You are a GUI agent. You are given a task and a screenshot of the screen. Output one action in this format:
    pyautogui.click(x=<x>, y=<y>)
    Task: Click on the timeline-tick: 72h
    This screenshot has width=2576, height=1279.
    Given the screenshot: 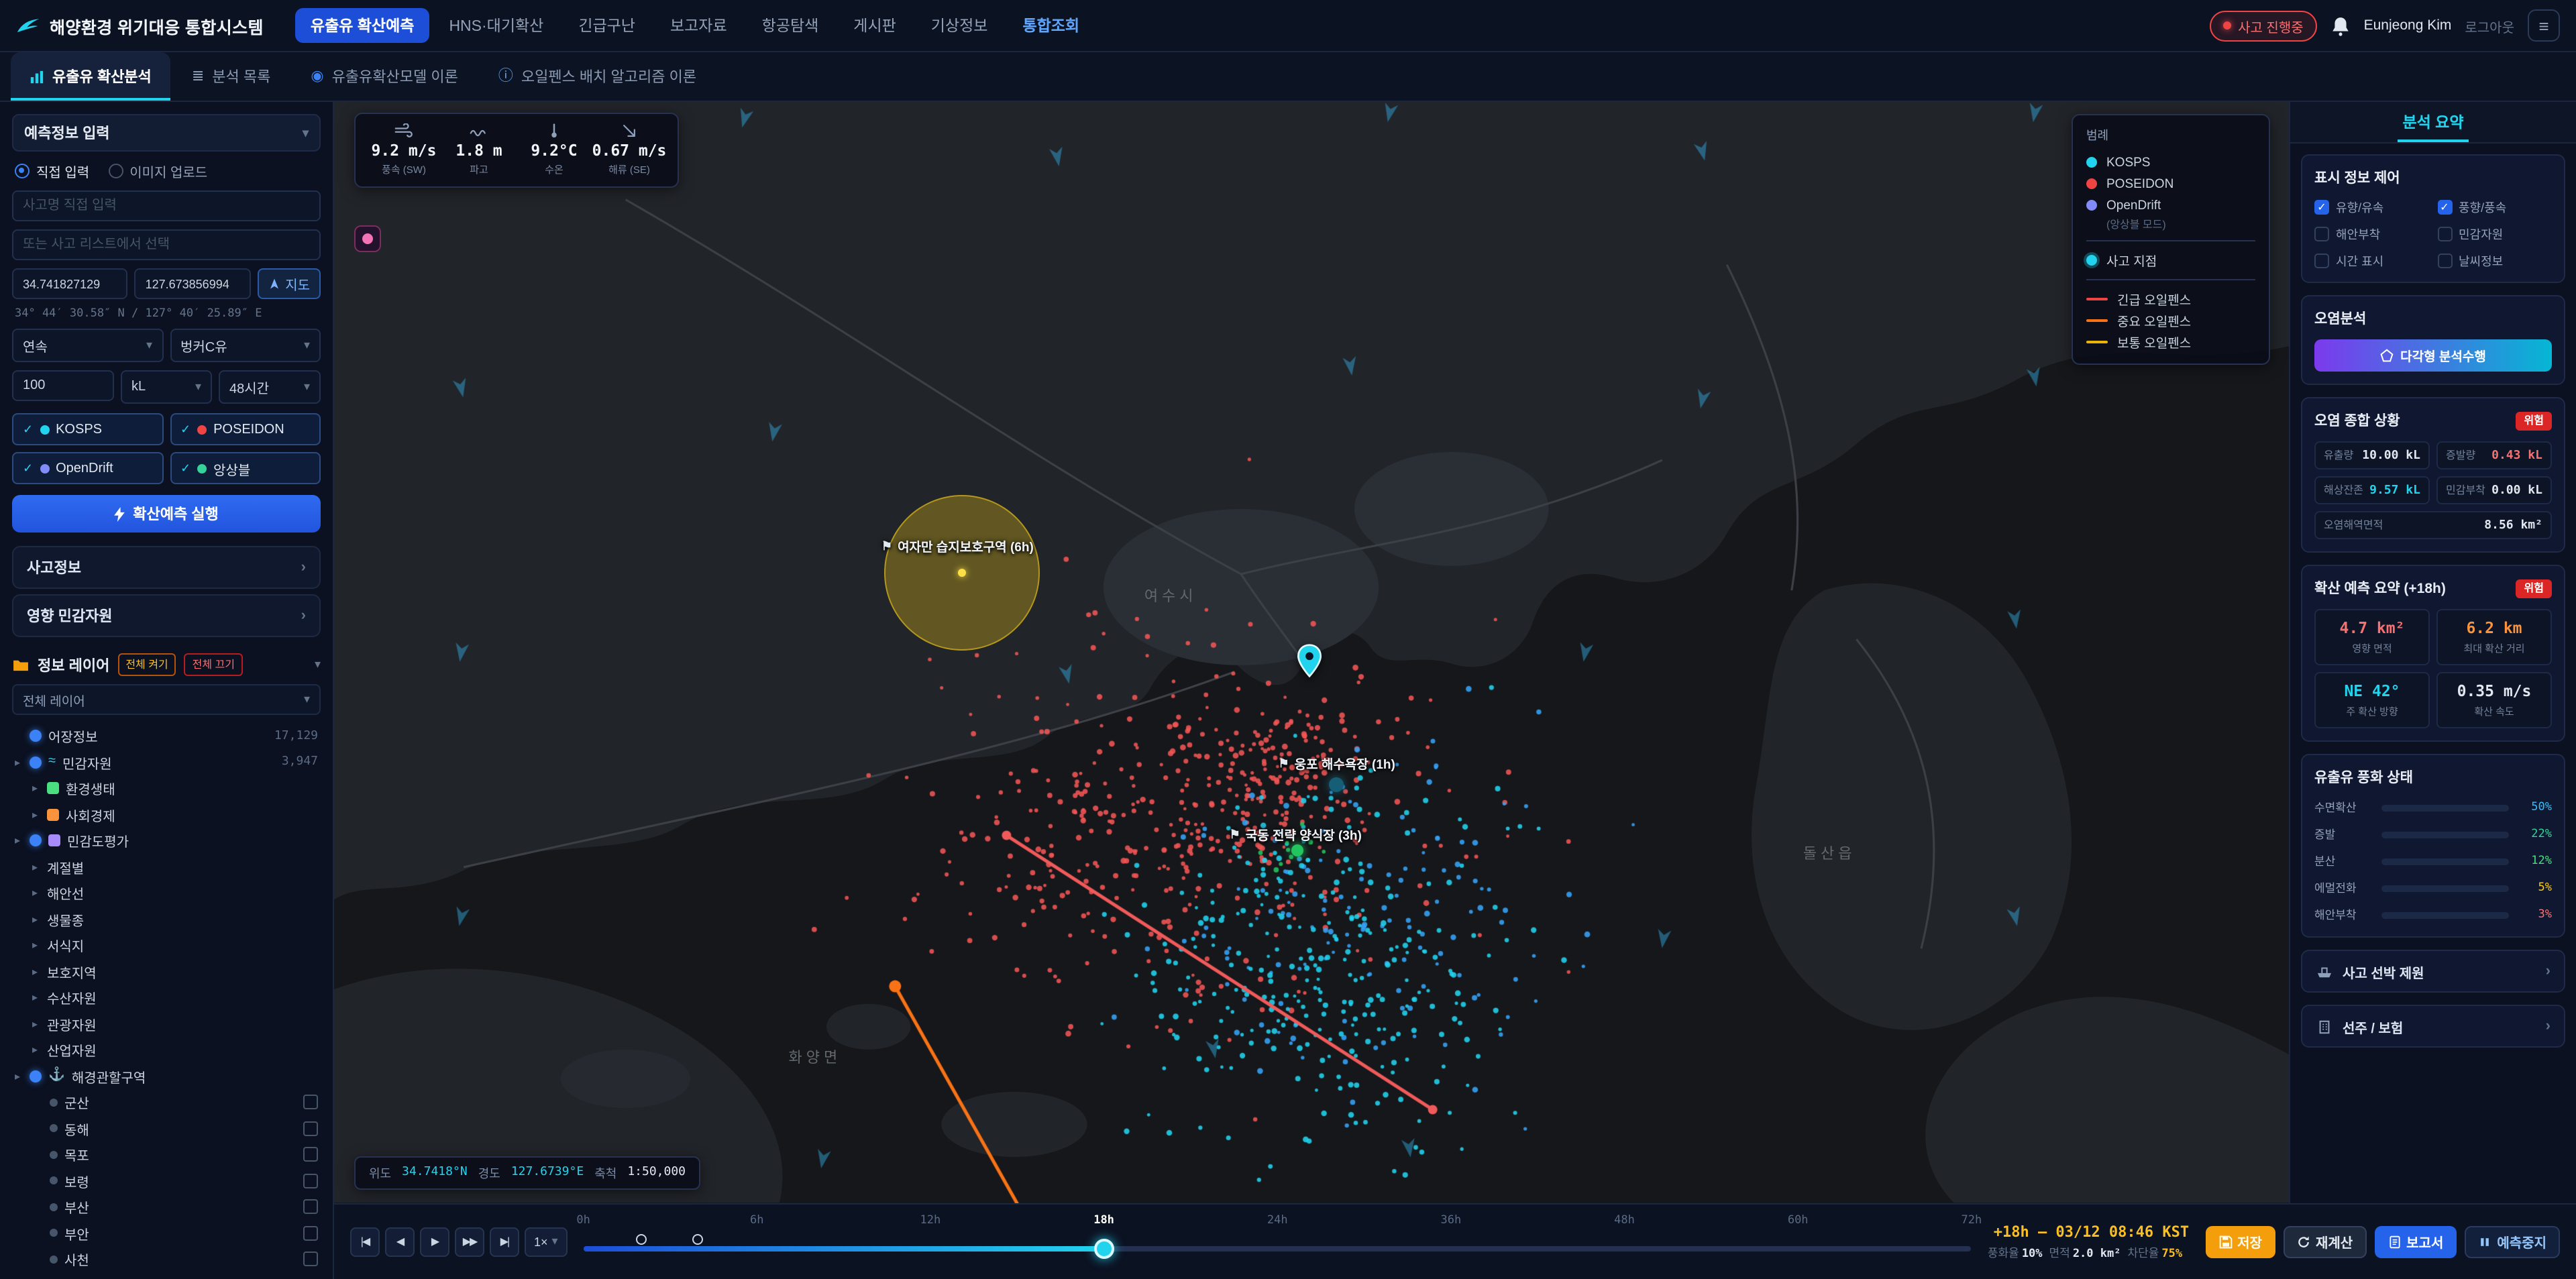 What is the action you would take?
    pyautogui.click(x=1972, y=1220)
    